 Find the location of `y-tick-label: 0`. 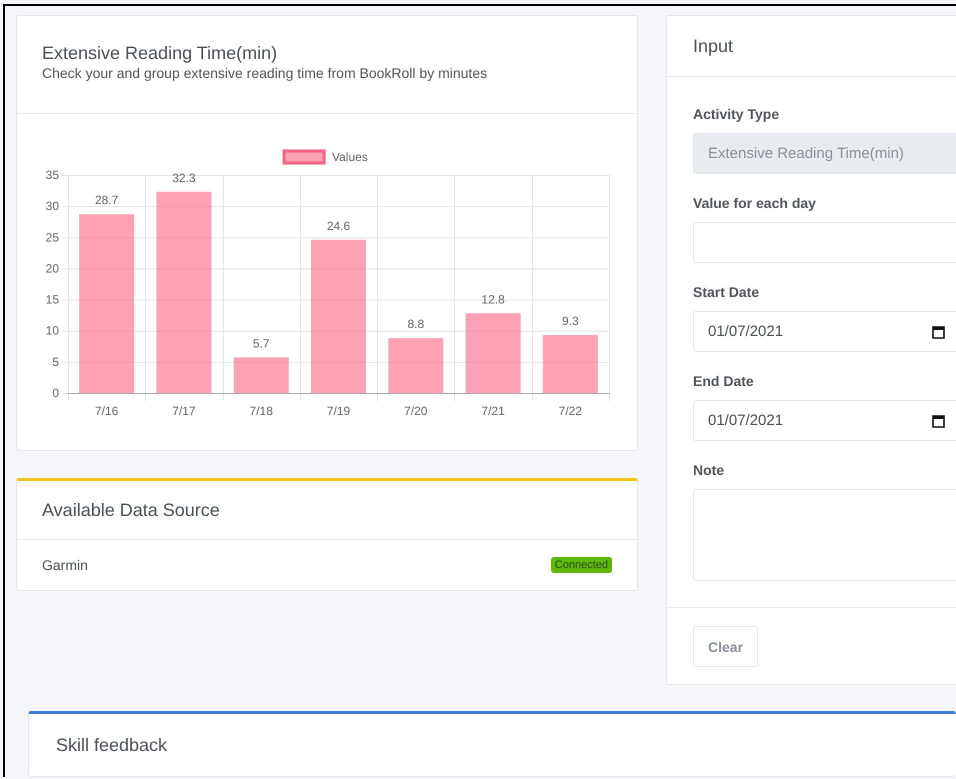

y-tick-label: 0 is located at coordinates (55, 393).